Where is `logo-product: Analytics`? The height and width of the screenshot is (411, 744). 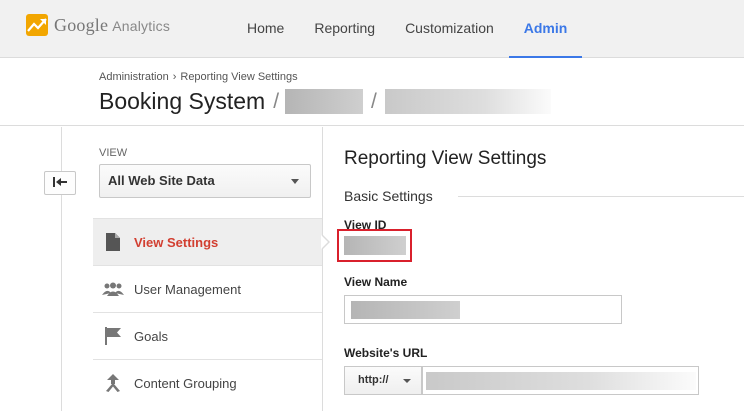 logo-product: Analytics is located at coordinates (141, 25).